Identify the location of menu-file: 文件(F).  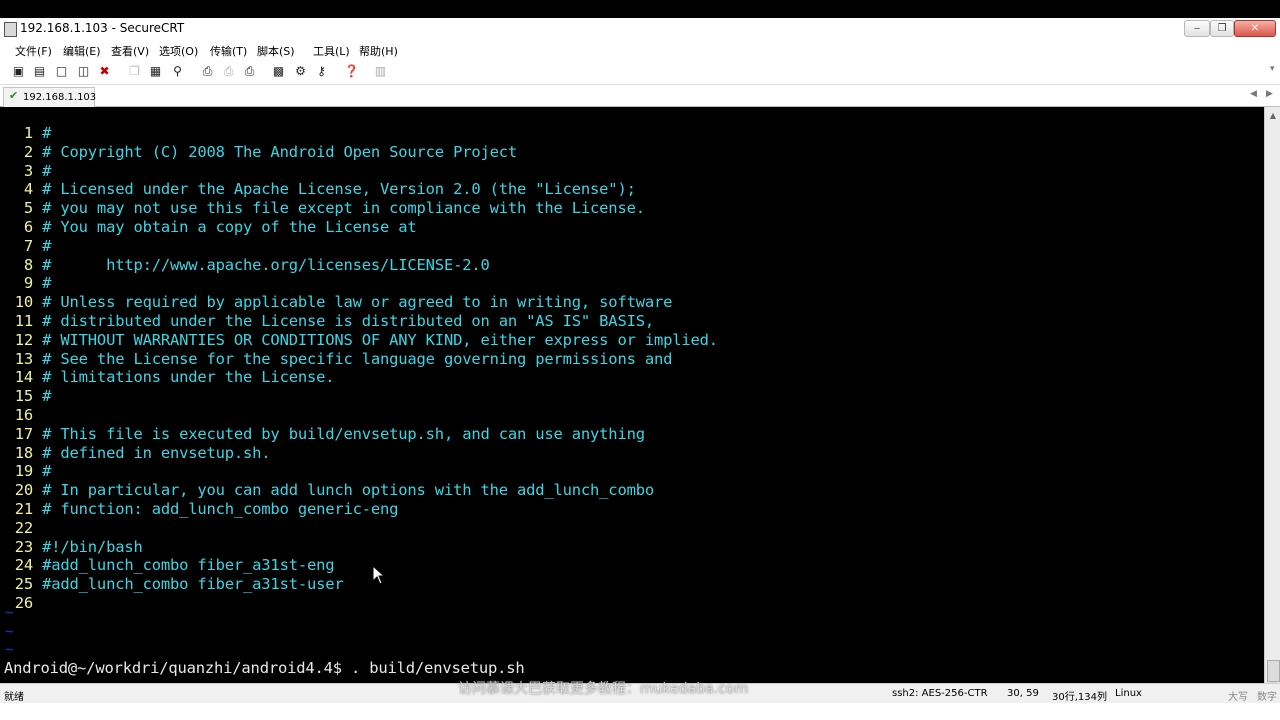
(33, 51).